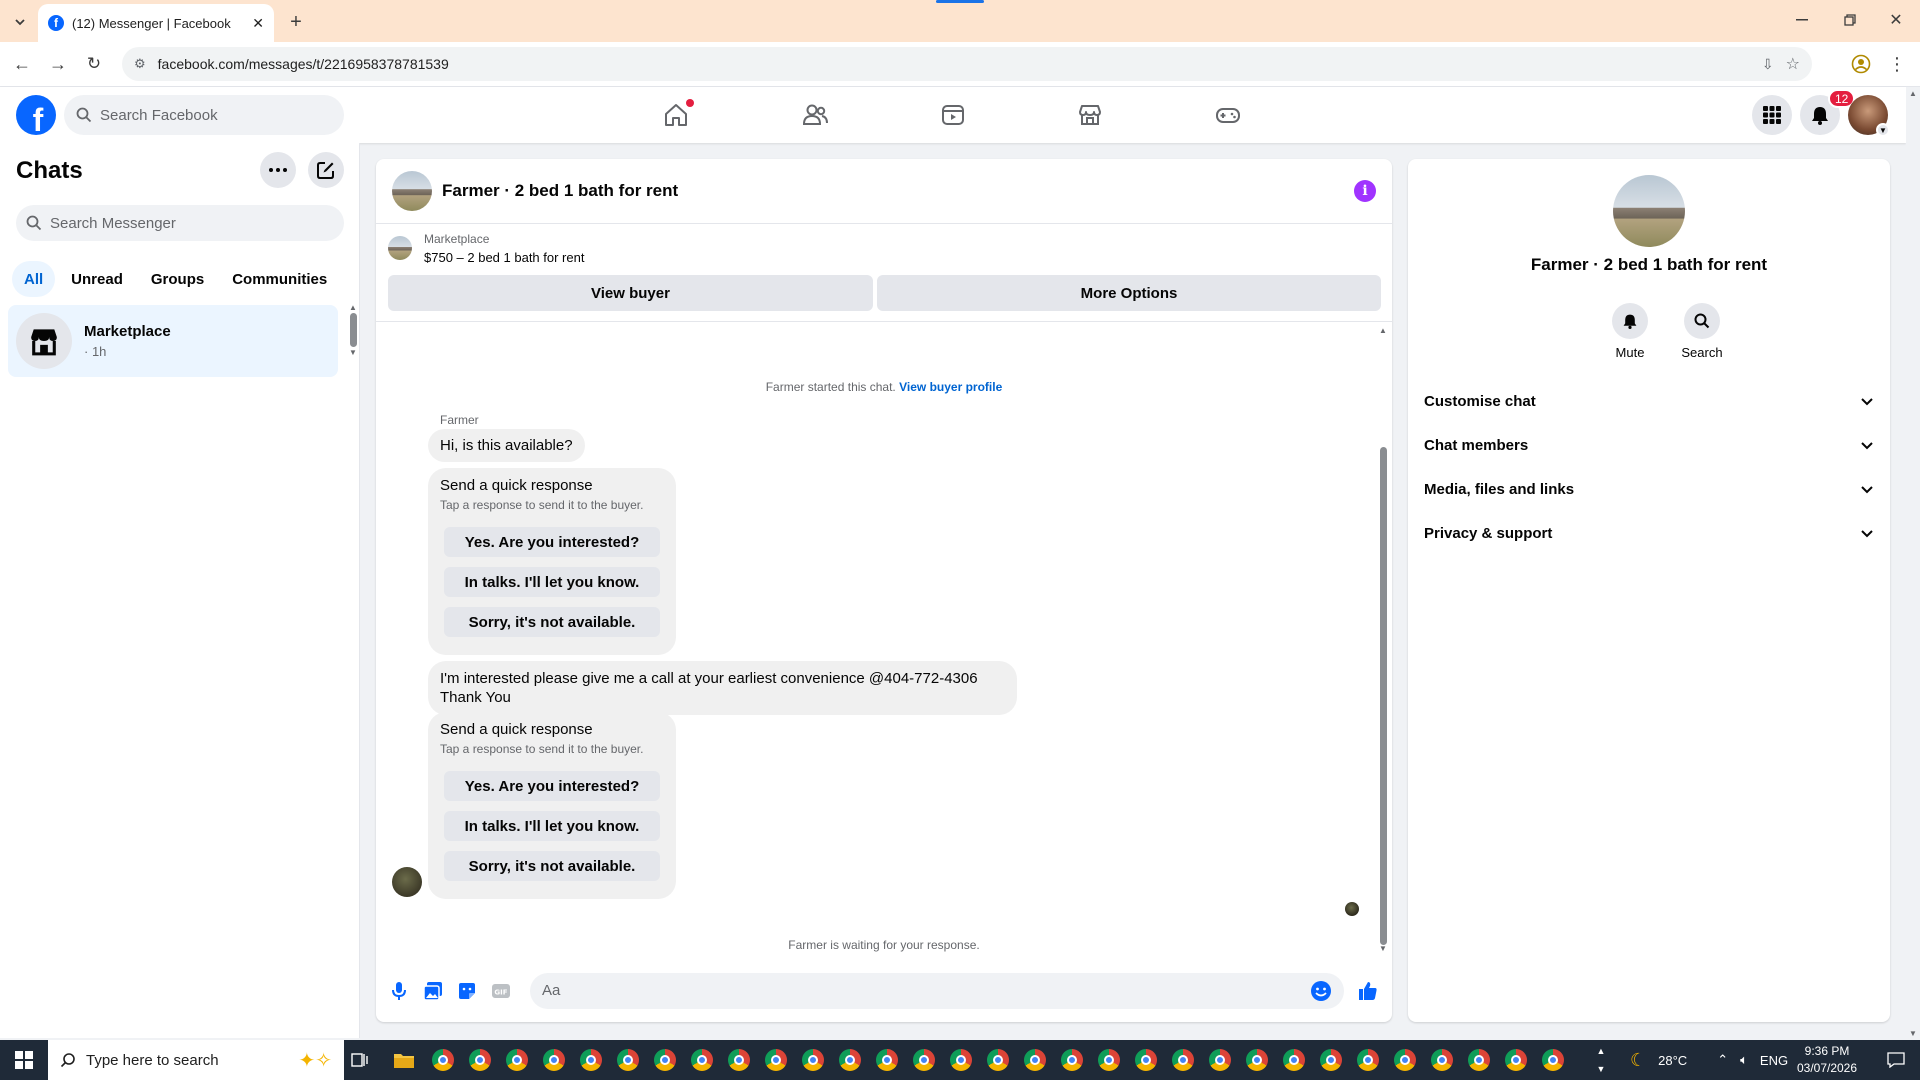 This screenshot has width=1920, height=1080. Describe the element at coordinates (1827, 1060) in the screenshot. I see `taskbar-clock: 9:36 PM 03/07/2026` at that location.